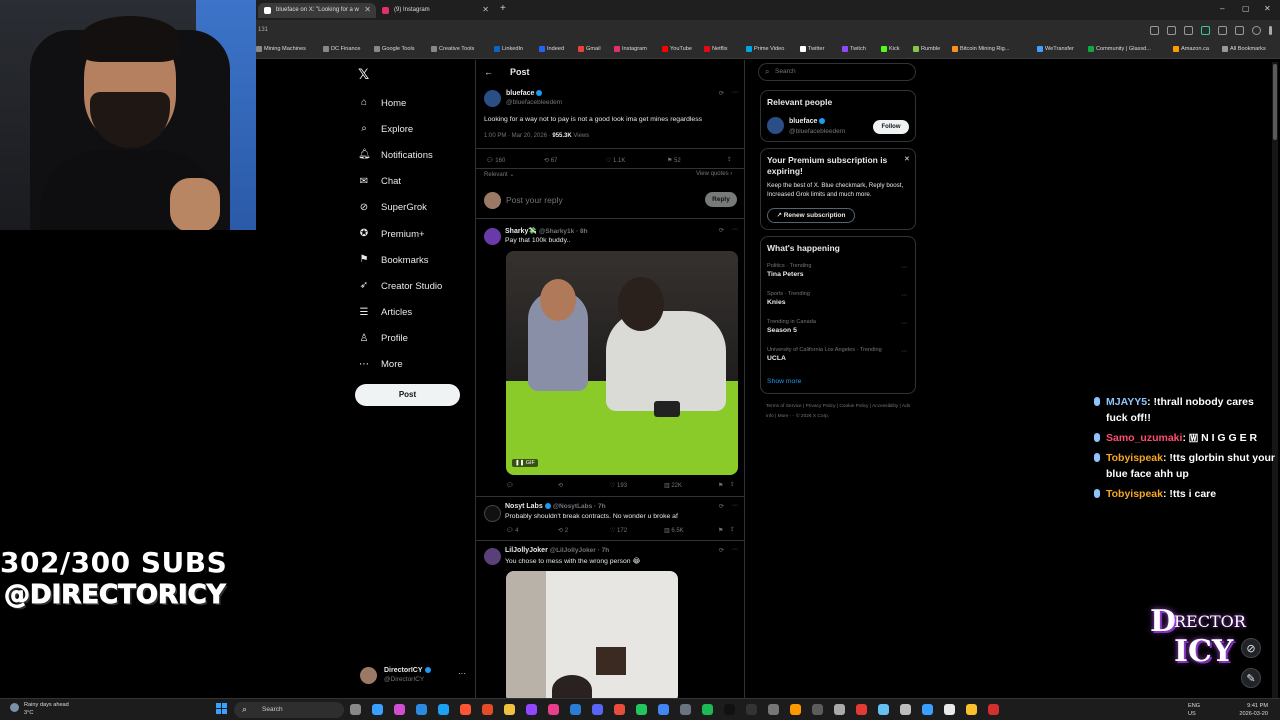  What do you see at coordinates (488, 72) in the screenshot?
I see `back-arrow-icon: ←` at bounding box center [488, 72].